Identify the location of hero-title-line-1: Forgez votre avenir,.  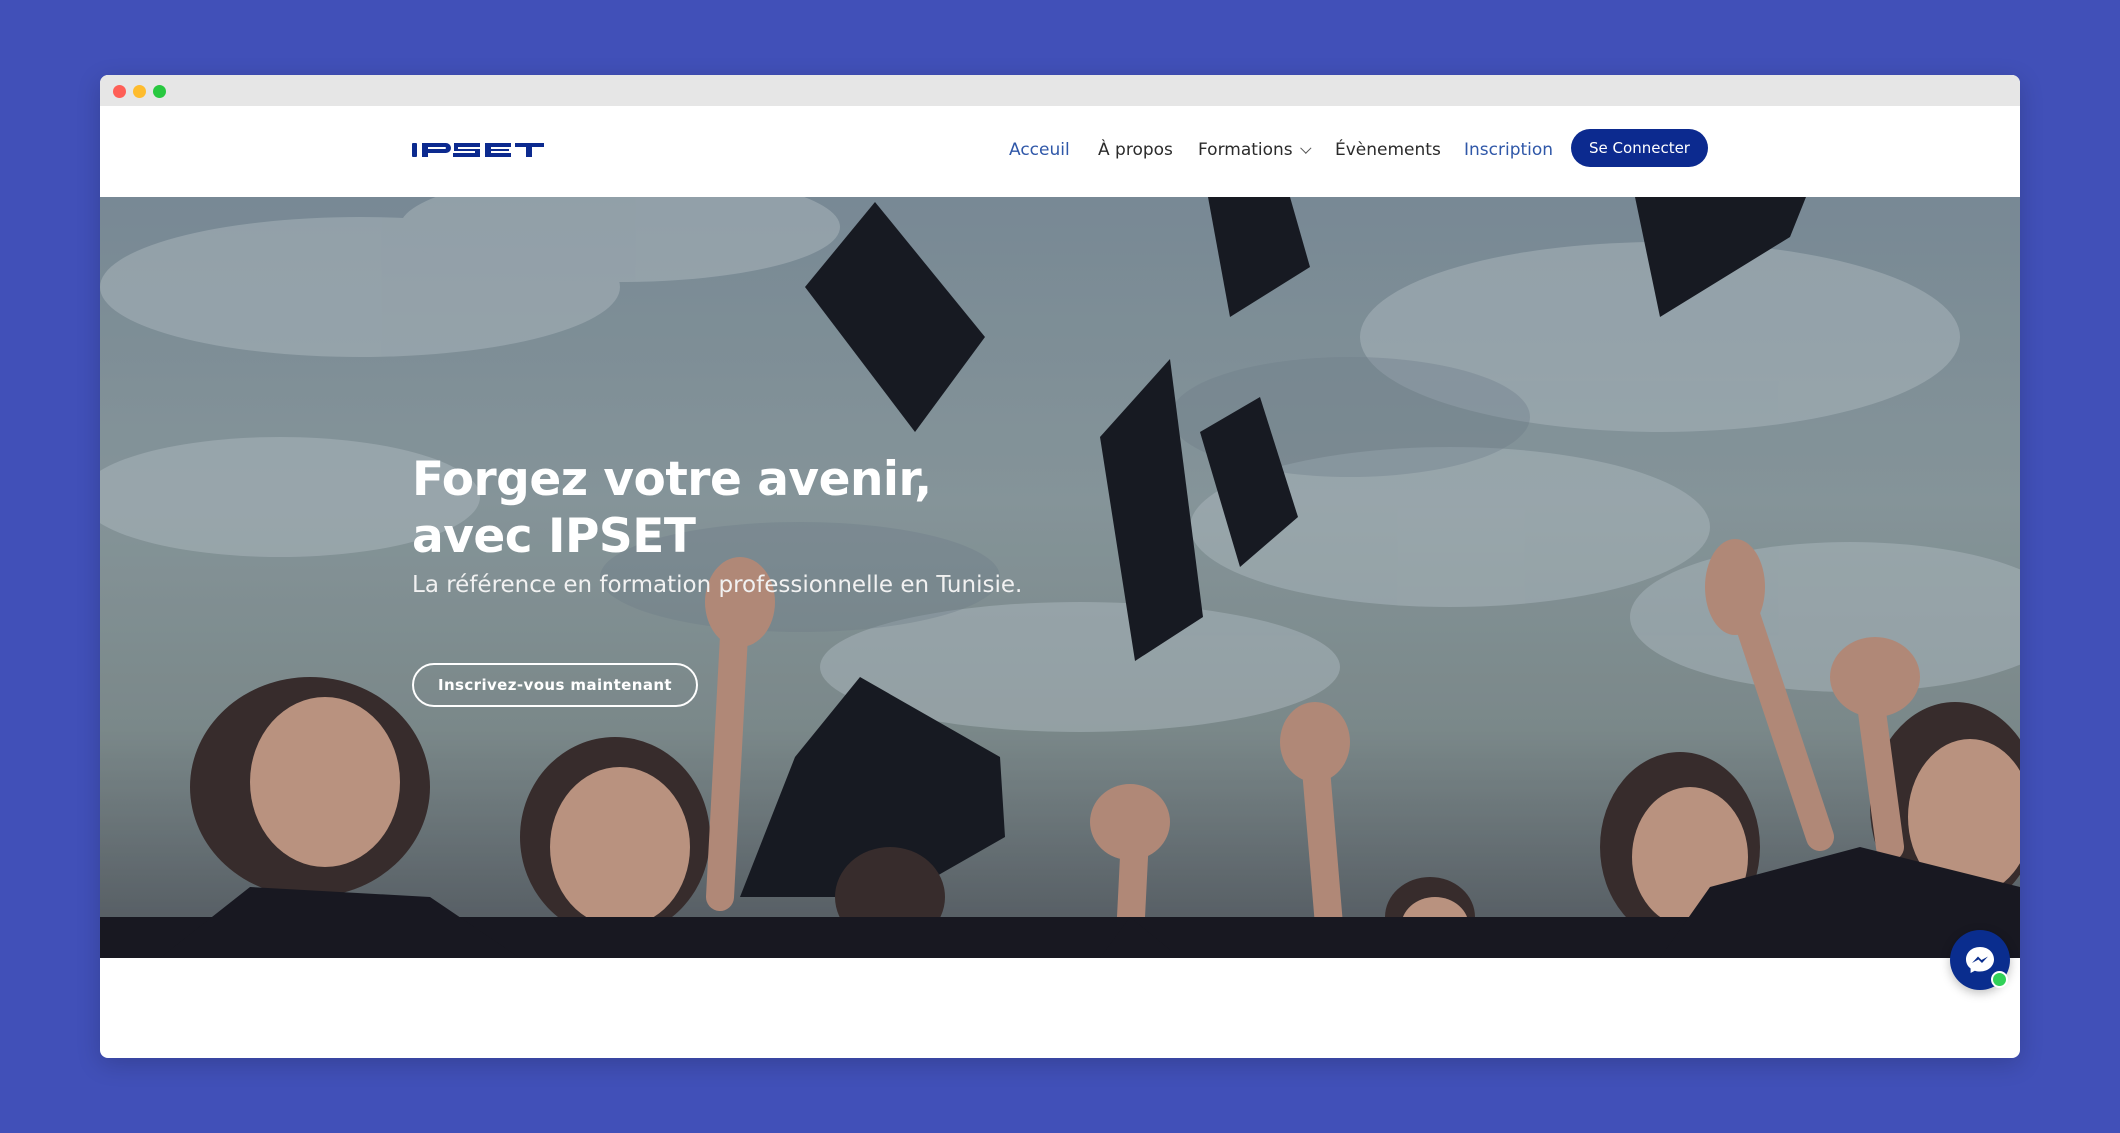
(672, 479).